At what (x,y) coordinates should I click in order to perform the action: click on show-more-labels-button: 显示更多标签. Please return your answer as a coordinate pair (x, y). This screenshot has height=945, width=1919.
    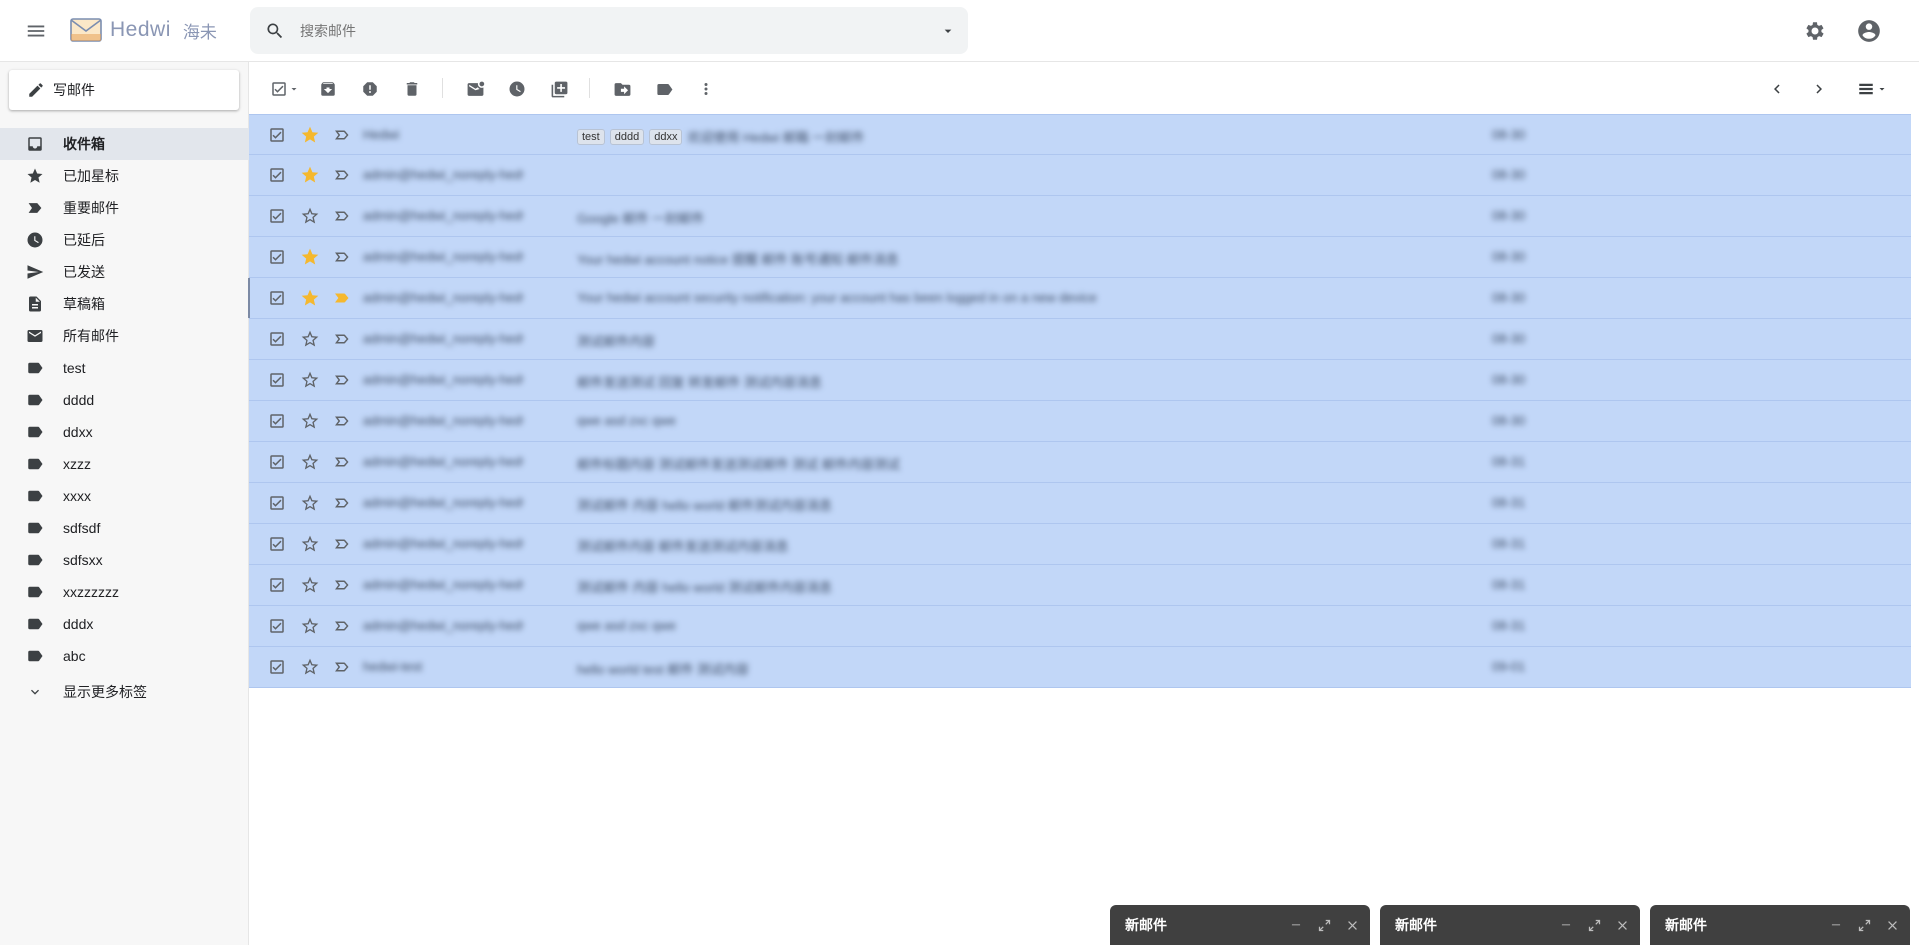
    Looking at the image, I should click on (124, 692).